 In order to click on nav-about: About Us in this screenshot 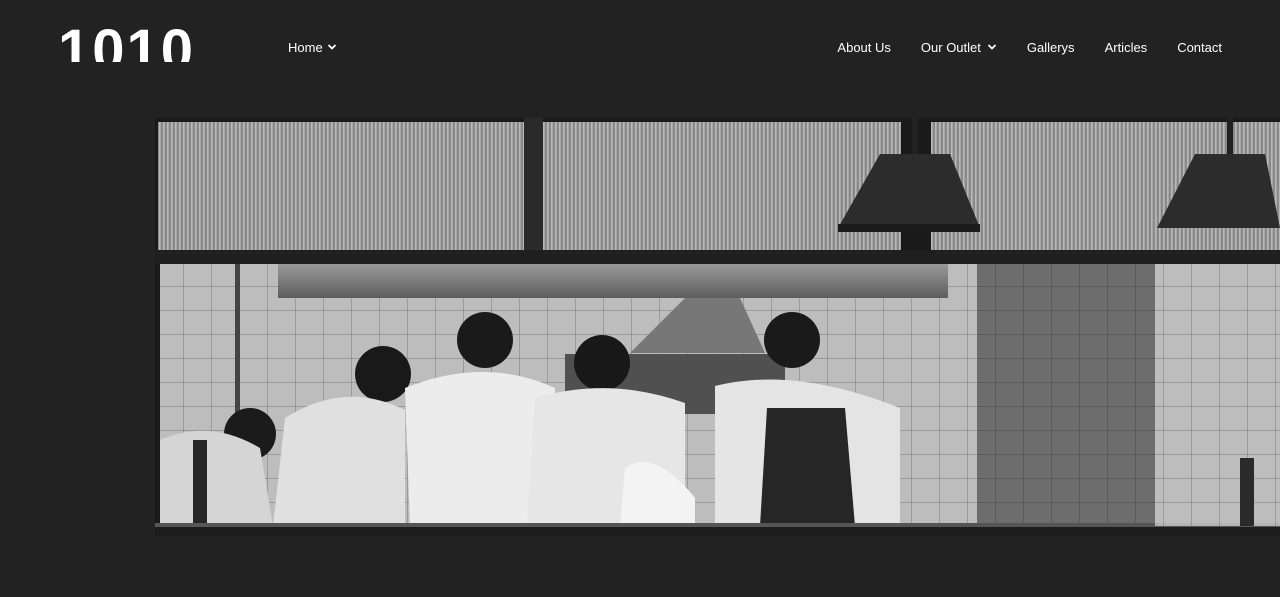, I will do `click(863, 47)`.